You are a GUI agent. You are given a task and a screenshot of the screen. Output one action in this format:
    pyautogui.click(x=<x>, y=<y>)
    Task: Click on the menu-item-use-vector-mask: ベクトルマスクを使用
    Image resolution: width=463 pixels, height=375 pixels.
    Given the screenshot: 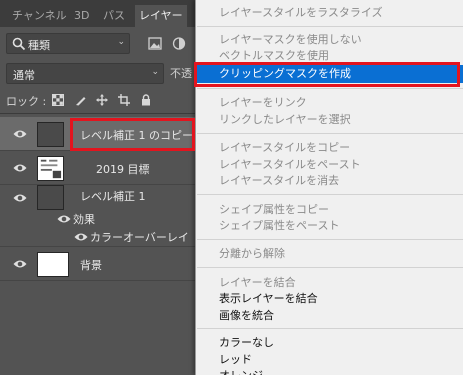 What is the action you would take?
    pyautogui.click(x=329, y=55)
    